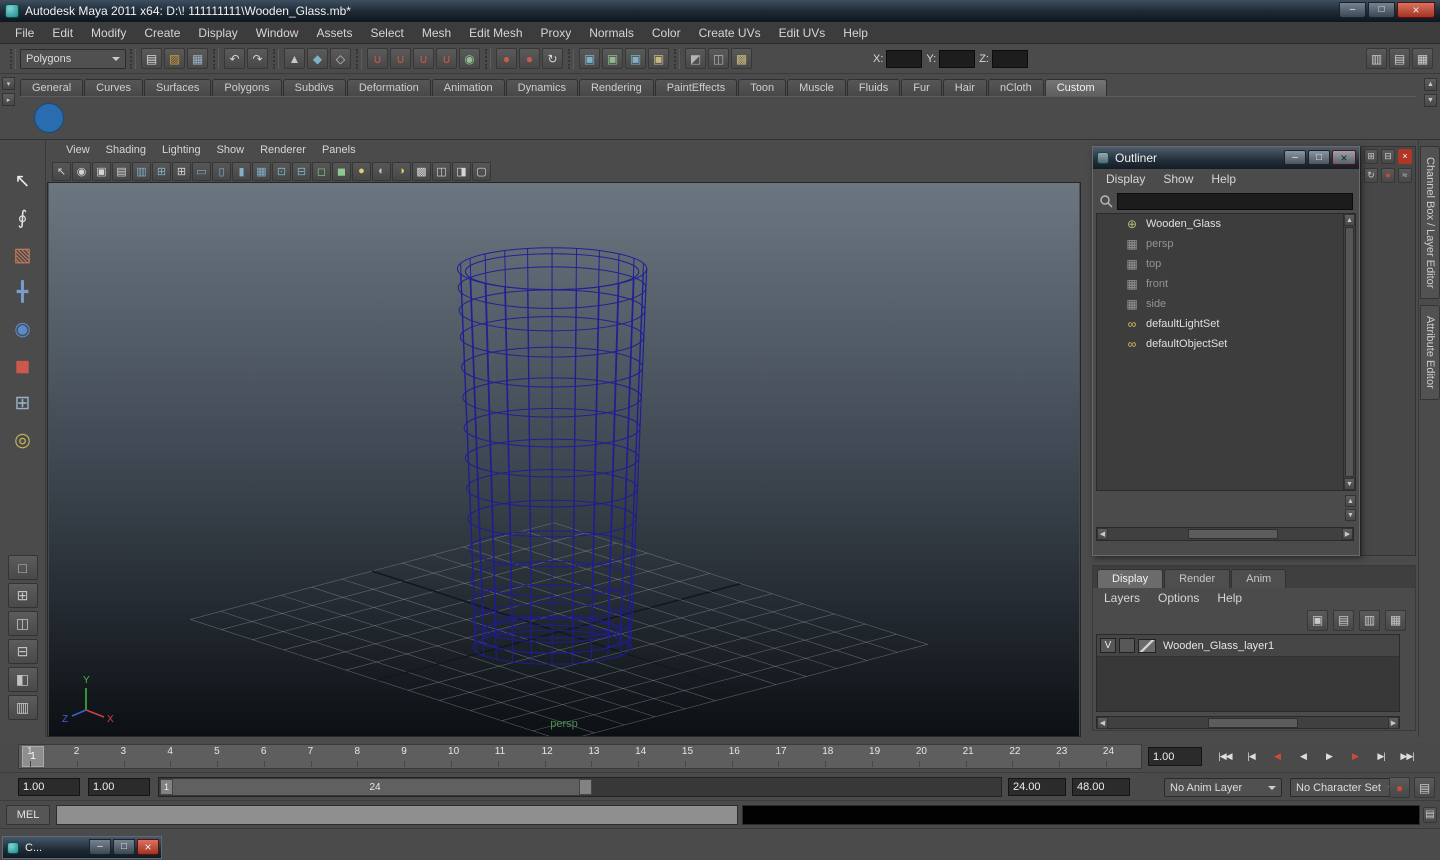 This screenshot has width=1440, height=860. Describe the element at coordinates (341, 171) in the screenshot. I see `frame-selection-icon: ◼` at that location.